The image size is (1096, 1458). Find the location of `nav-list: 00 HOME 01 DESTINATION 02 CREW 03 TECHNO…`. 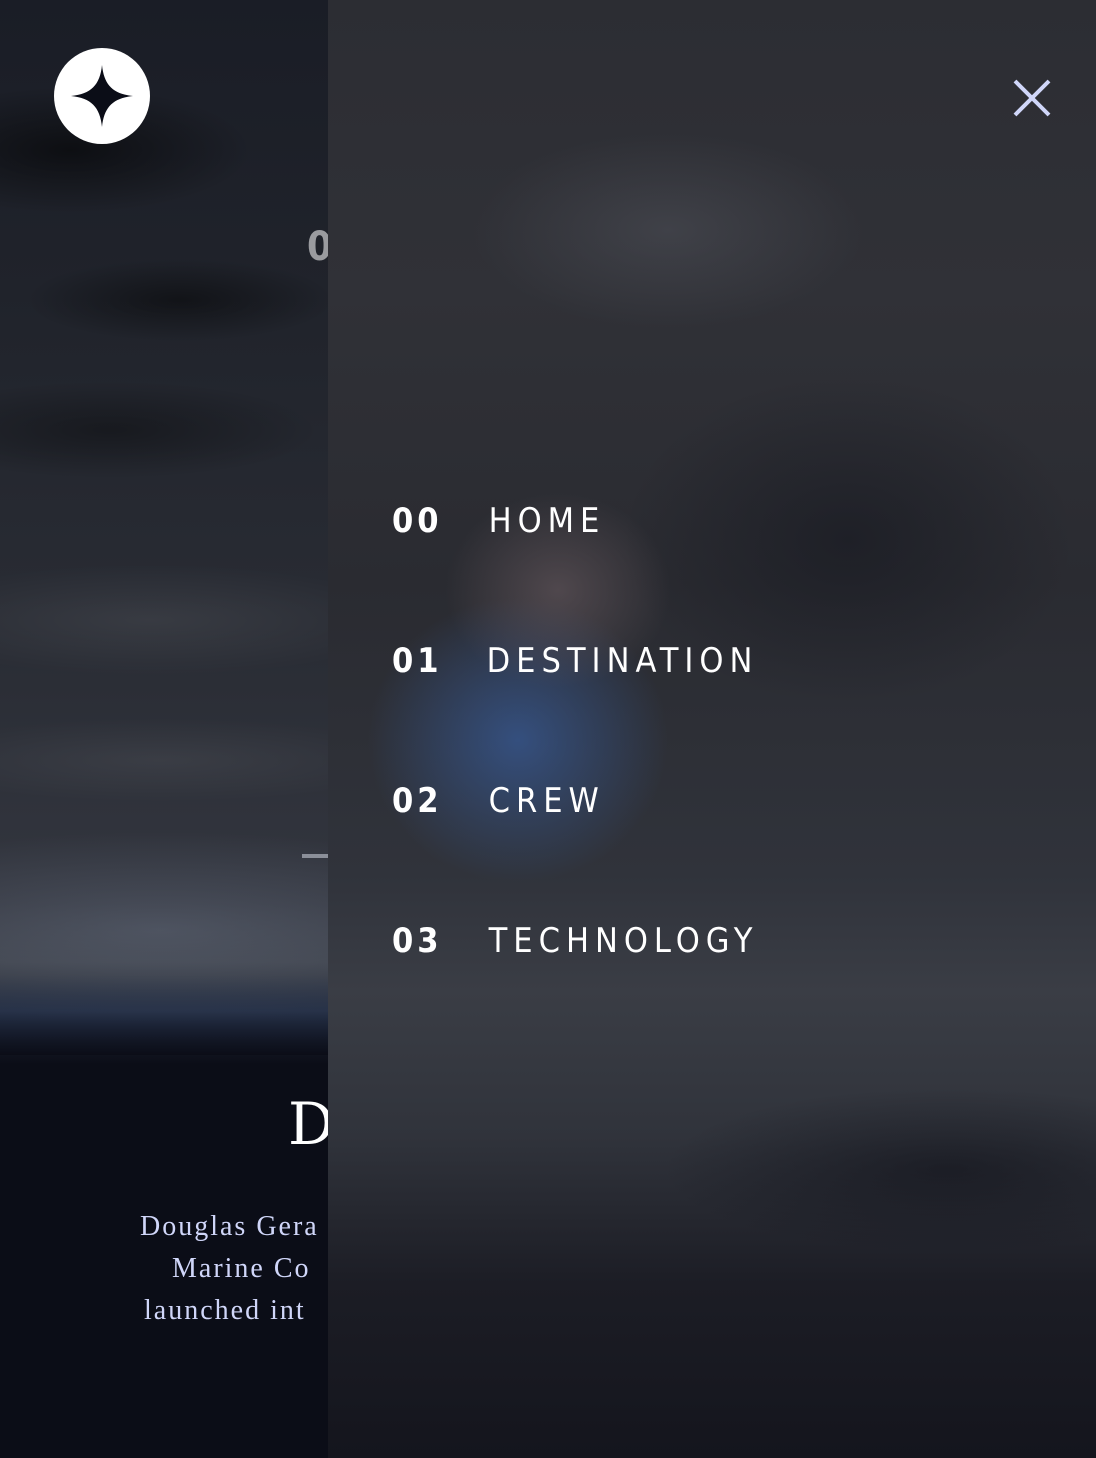

nav-list: 00 HOME 01 DESTINATION 02 CREW 03 TECHNO… is located at coordinates (575, 778).